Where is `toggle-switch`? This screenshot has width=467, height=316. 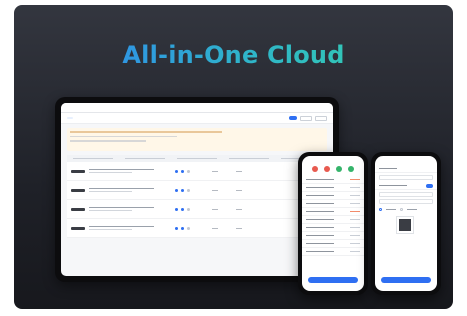 toggle-switch is located at coordinates (429, 185).